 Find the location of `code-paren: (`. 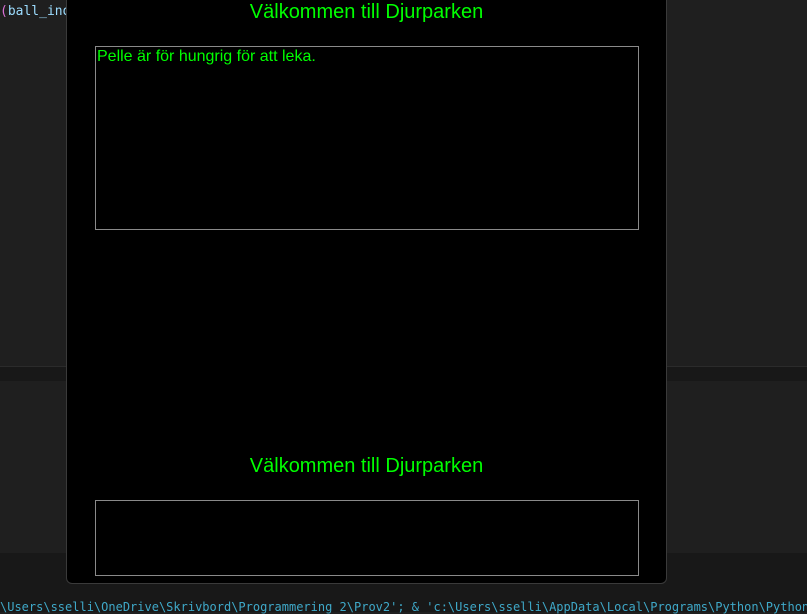

code-paren: ( is located at coordinates (4, 11).